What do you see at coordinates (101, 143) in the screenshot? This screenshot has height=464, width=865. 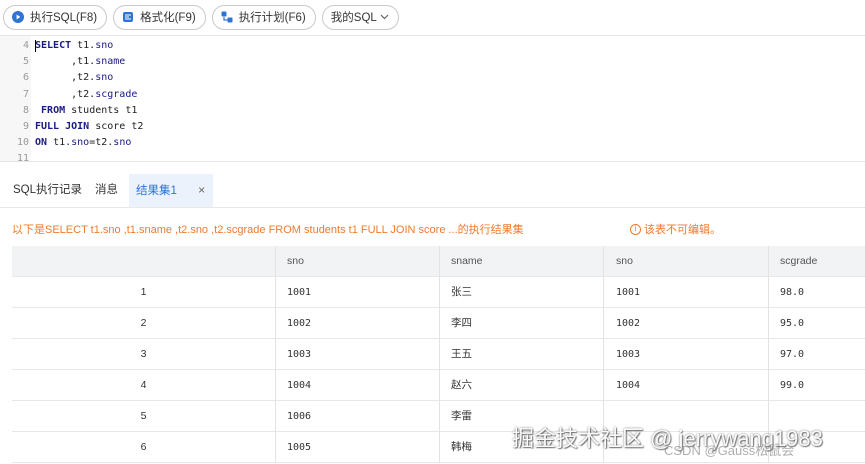 I see `sql-text: =t2.` at bounding box center [101, 143].